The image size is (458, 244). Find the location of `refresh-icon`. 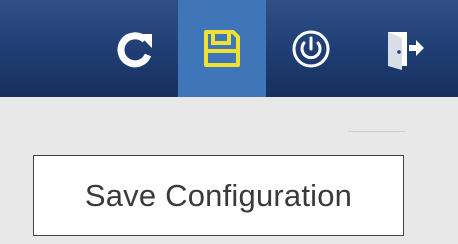

refresh-icon is located at coordinates (134, 49).